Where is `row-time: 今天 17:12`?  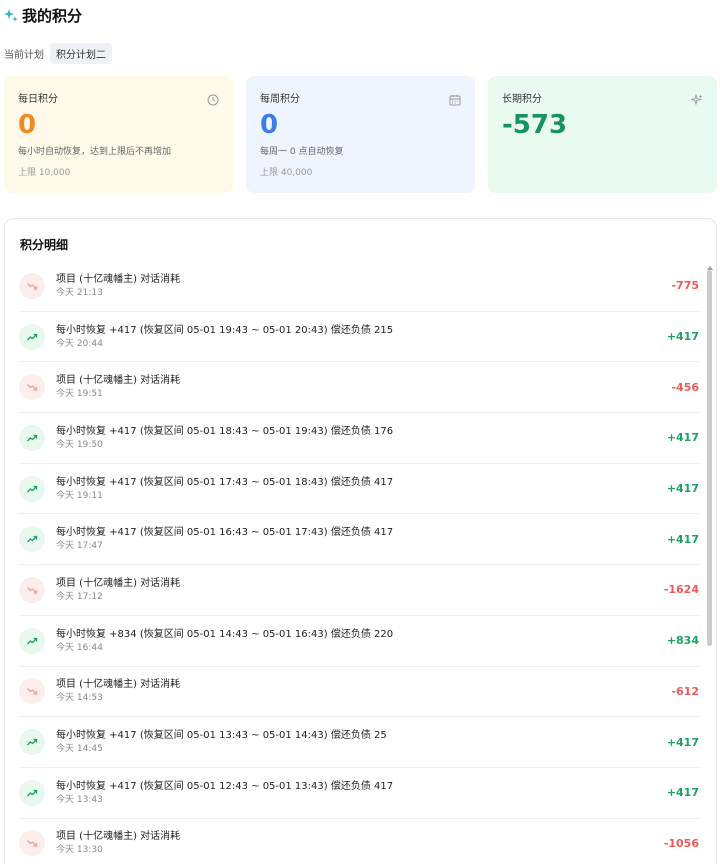 row-time: 今天 17:12 is located at coordinates (79, 596).